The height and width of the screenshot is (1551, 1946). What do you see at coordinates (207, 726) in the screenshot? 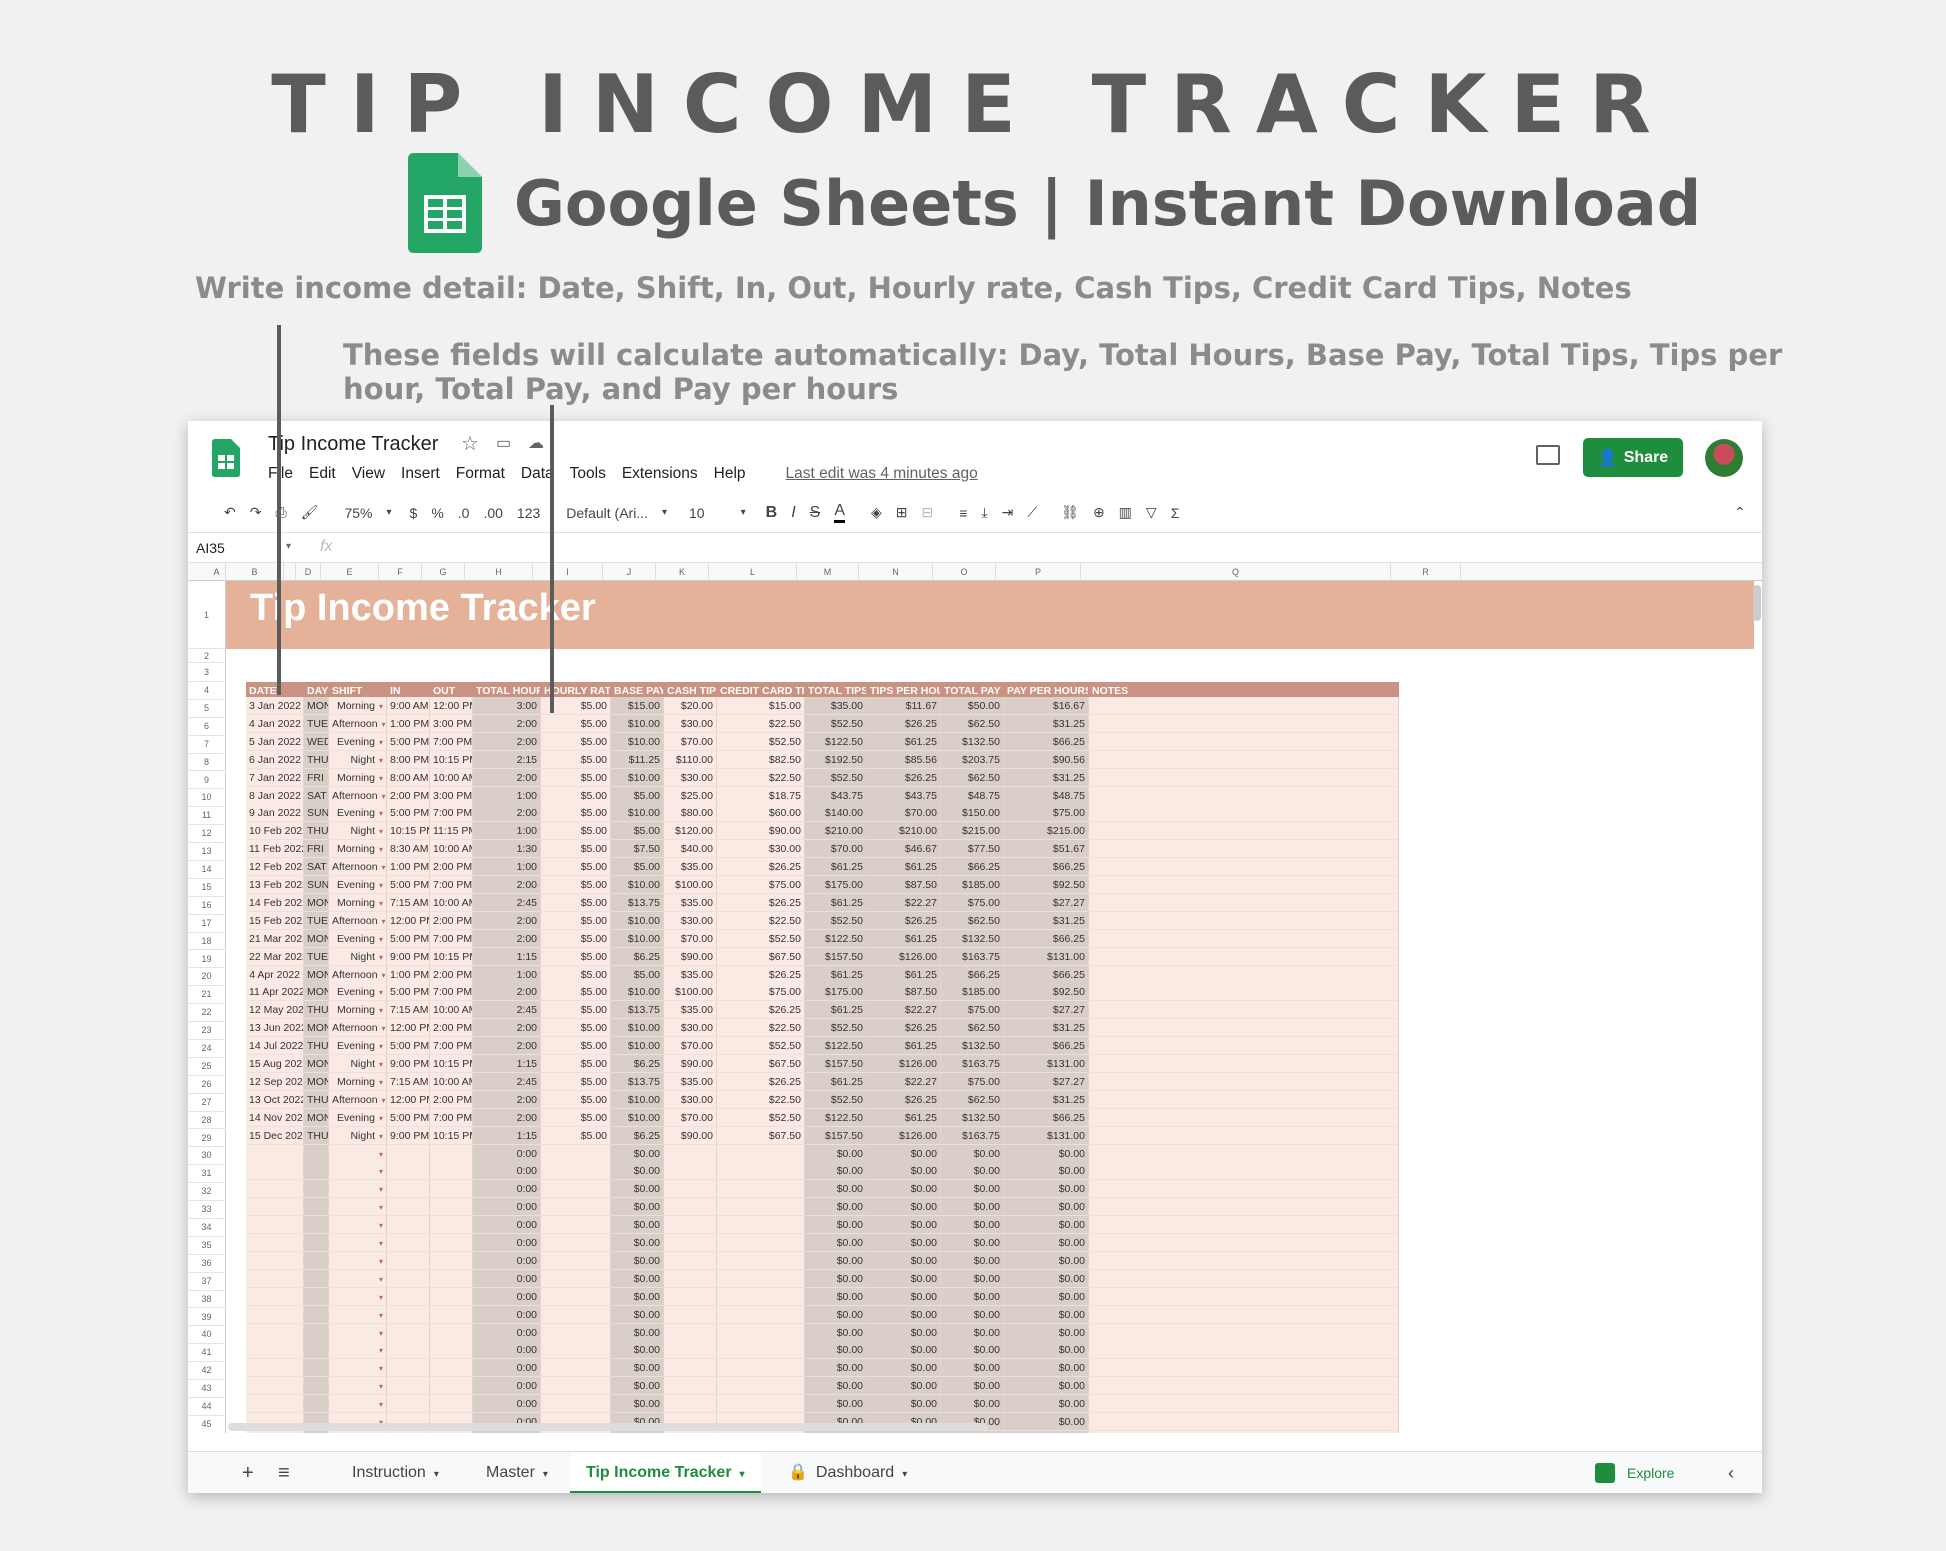
I see `row-header: 6` at bounding box center [207, 726].